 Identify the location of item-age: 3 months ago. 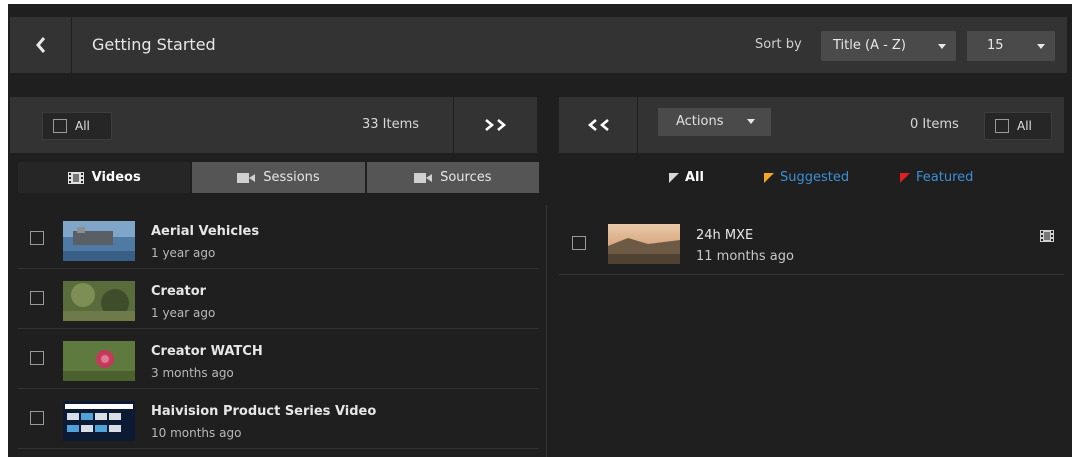
(192, 373).